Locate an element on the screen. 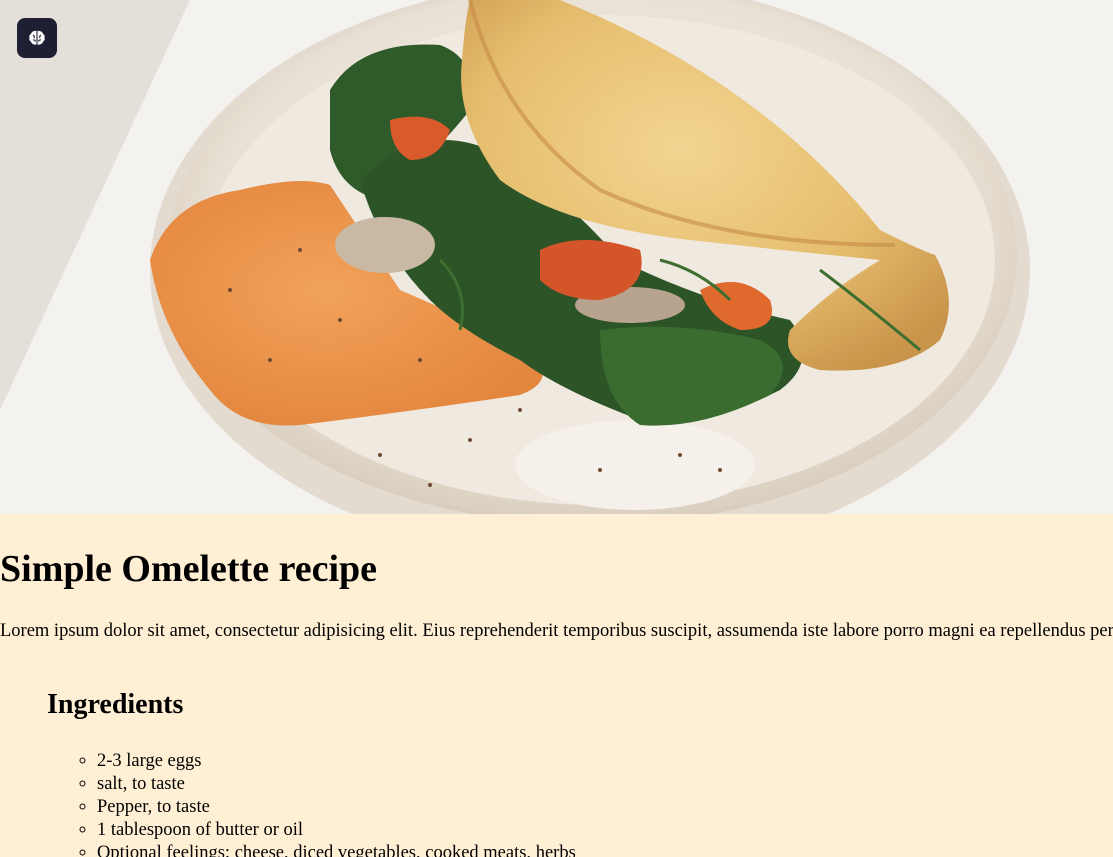 Image resolution: width=1113 pixels, height=857 pixels. list-item: 1 tablespoon of butter or oil is located at coordinates (336, 830).